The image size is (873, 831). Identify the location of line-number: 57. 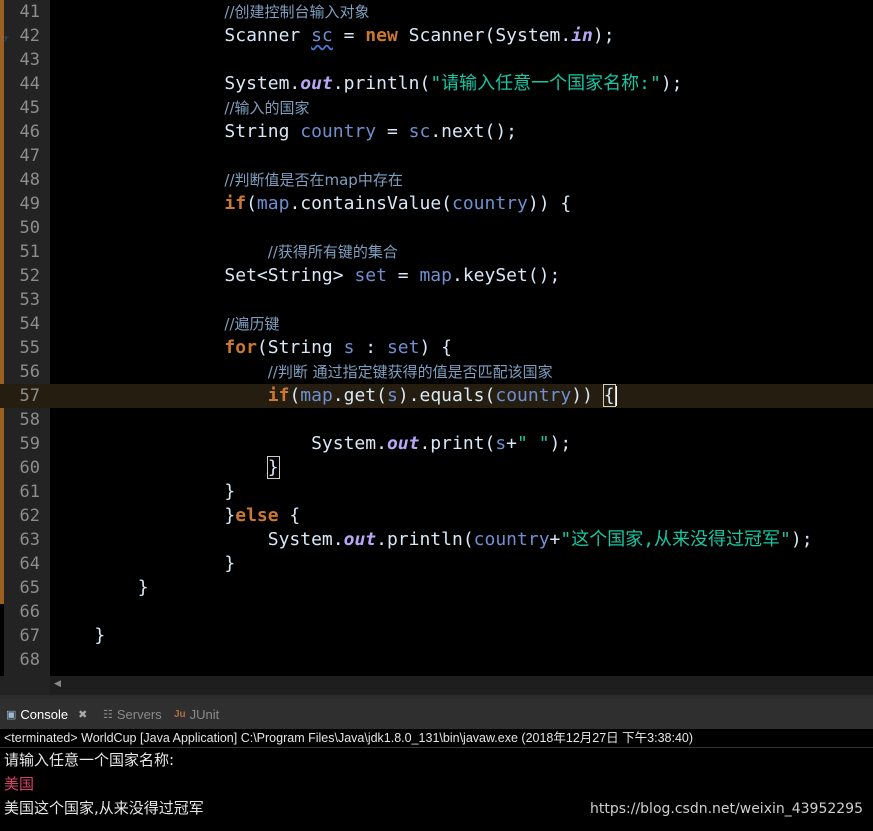
(29, 396).